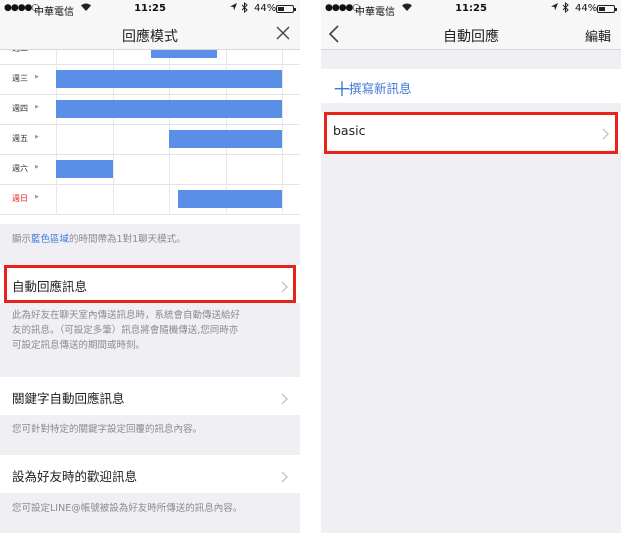 This screenshot has height=533, width=621. I want to click on schedule-row: 週二▶, so click(150, 57).